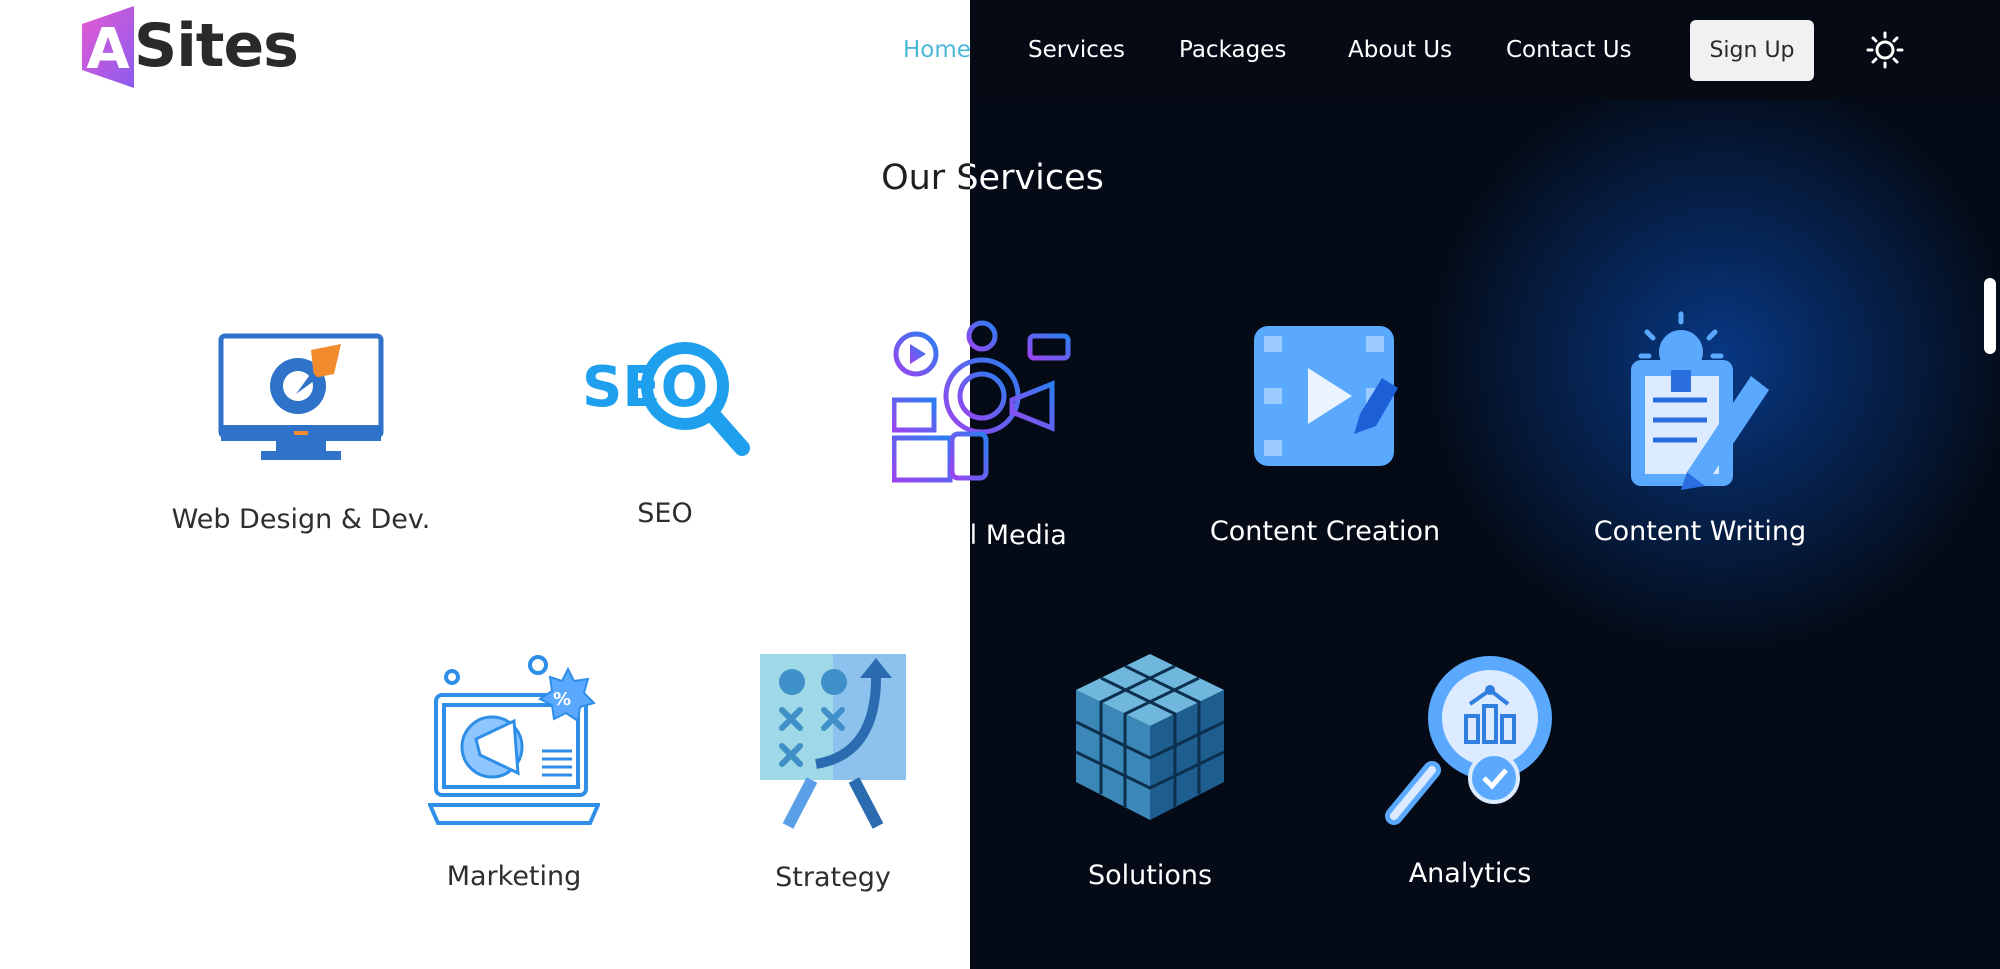 This screenshot has width=2000, height=969. Describe the element at coordinates (1150, 737) in the screenshot. I see `cube-icon` at that location.